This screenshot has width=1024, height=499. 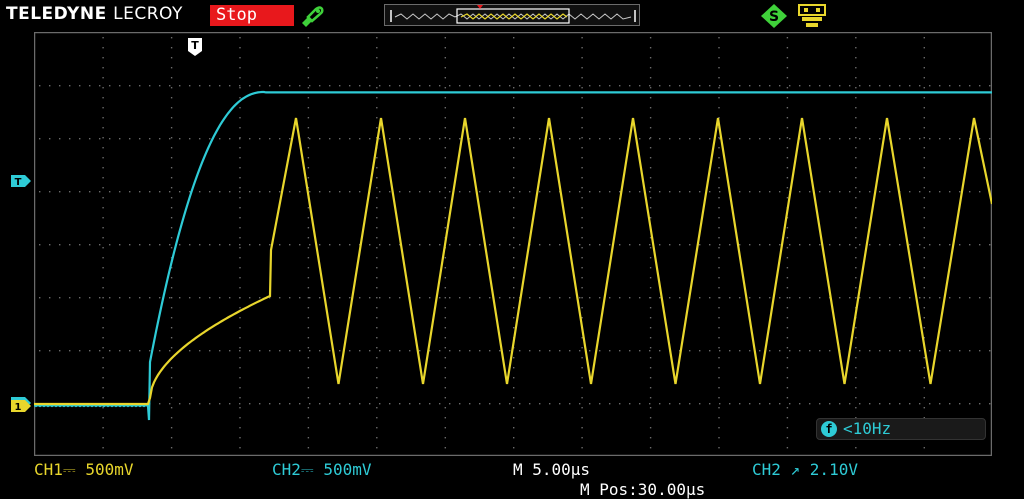 What do you see at coordinates (18, 407) in the screenshot?
I see `svg-text: 1` at bounding box center [18, 407].